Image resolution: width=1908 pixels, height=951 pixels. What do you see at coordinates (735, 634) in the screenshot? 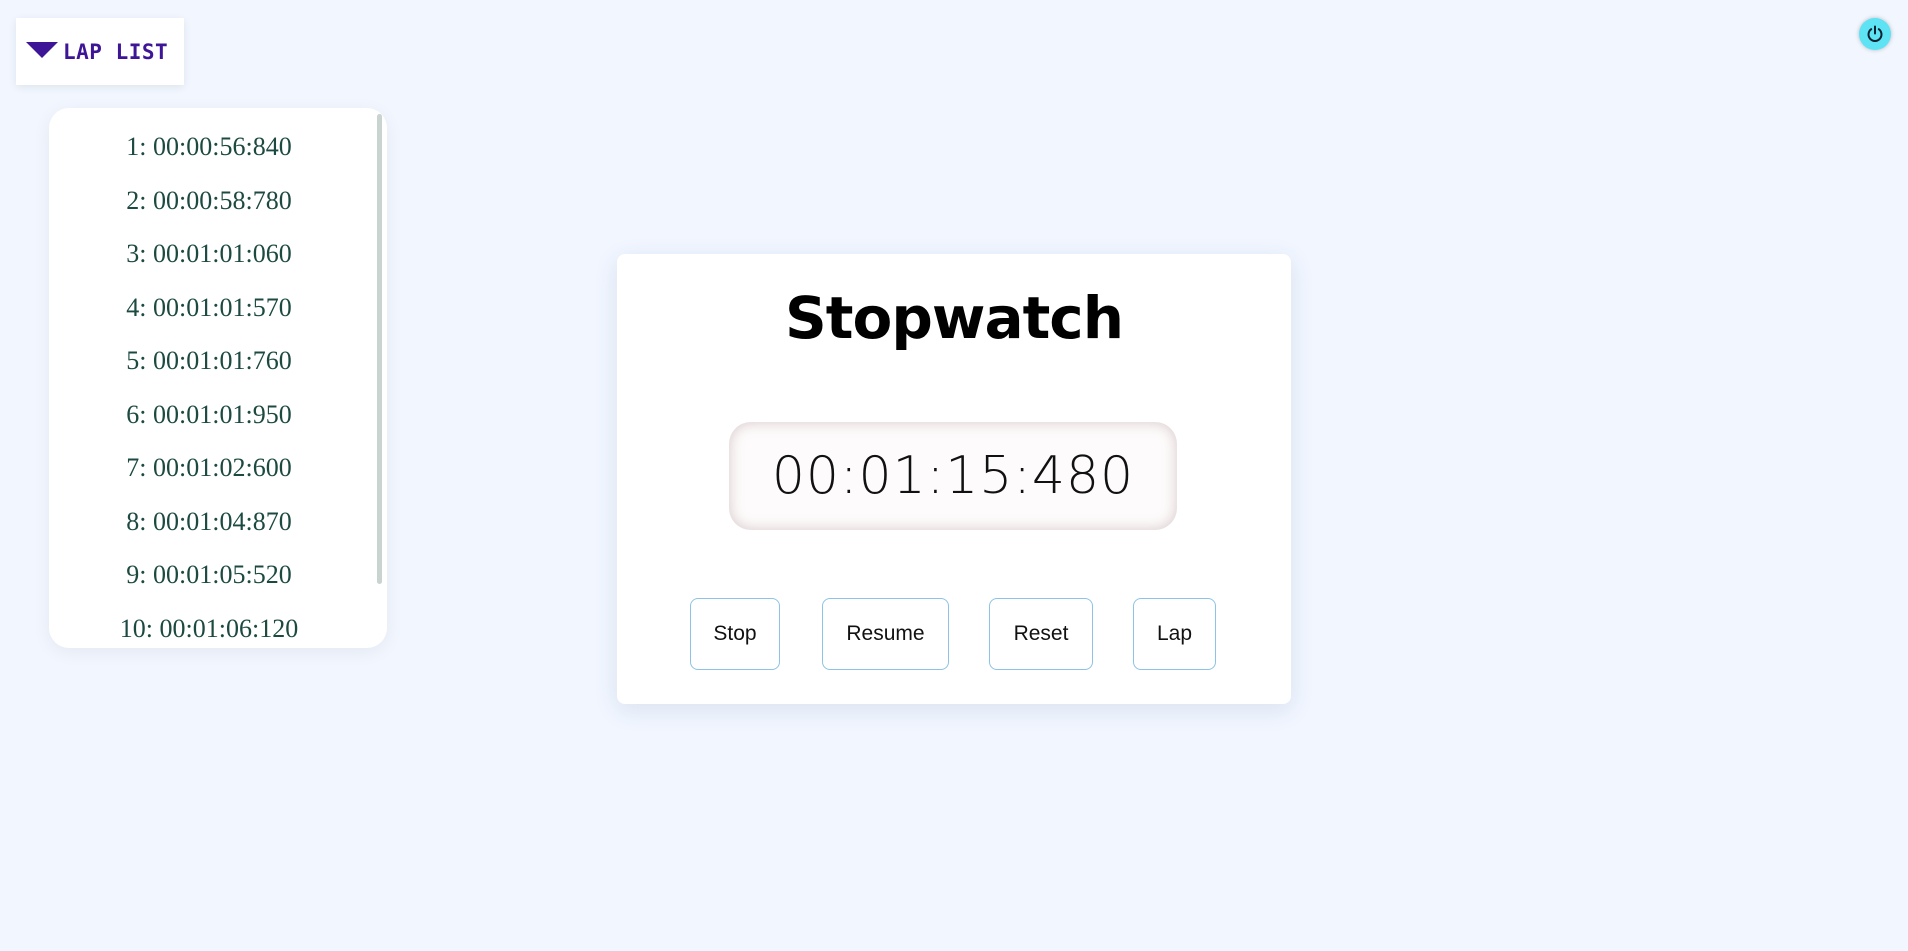
I see `stop-button: Stop` at bounding box center [735, 634].